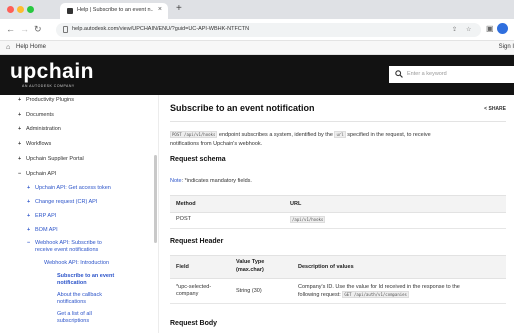 The image size is (514, 333). I want to click on column-header-method: Method, so click(186, 204).